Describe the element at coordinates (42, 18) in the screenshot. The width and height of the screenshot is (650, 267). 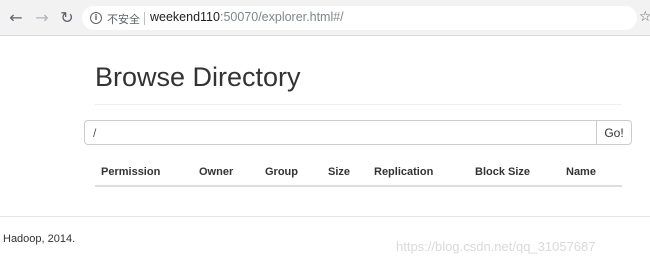
I see `forward-arrow-icon: →` at that location.